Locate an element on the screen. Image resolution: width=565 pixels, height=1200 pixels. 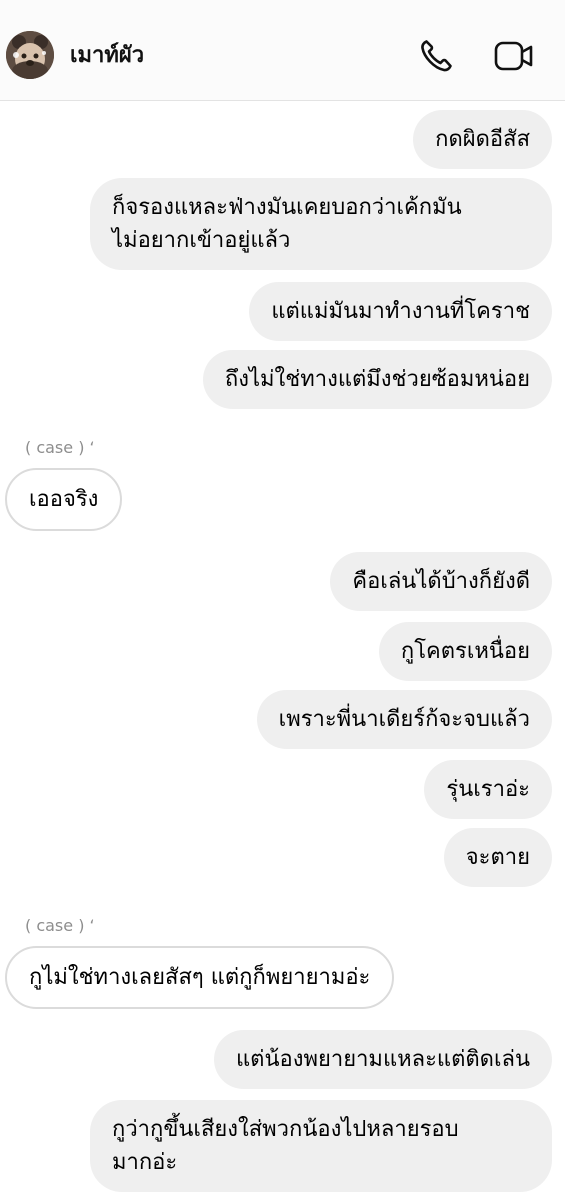
message-row: กดผิดอีสัส is located at coordinates (482, 139).